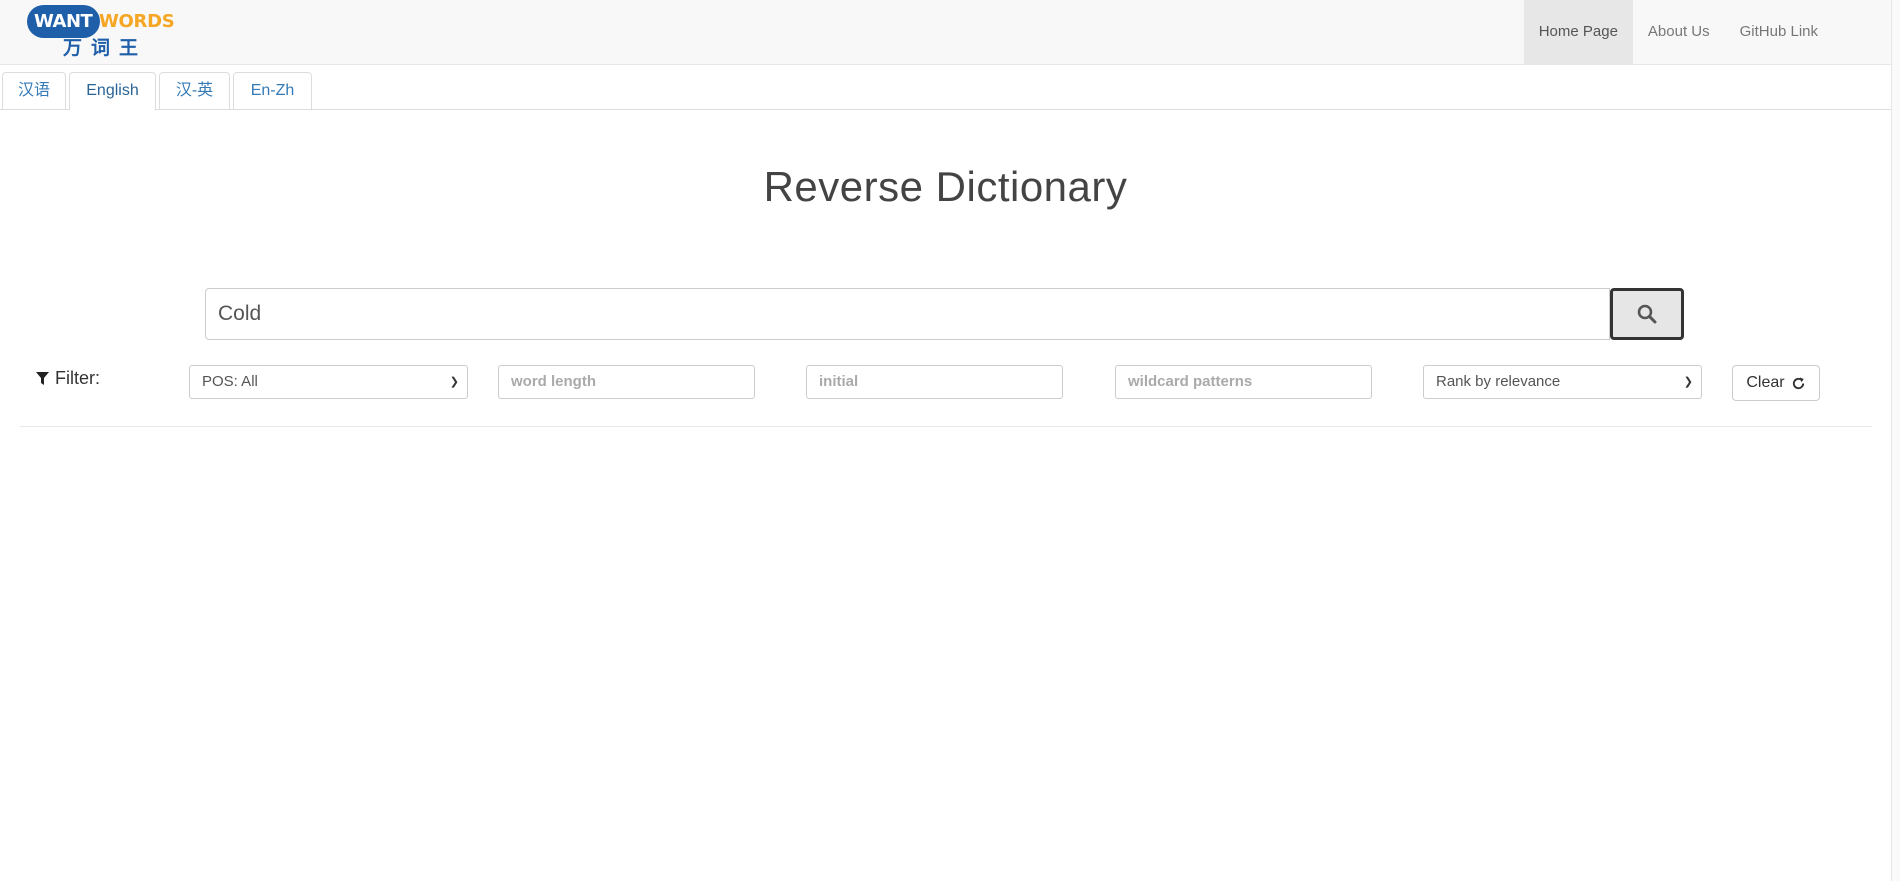 Image resolution: width=1900 pixels, height=881 pixels. I want to click on tab-english: English, so click(112, 91).